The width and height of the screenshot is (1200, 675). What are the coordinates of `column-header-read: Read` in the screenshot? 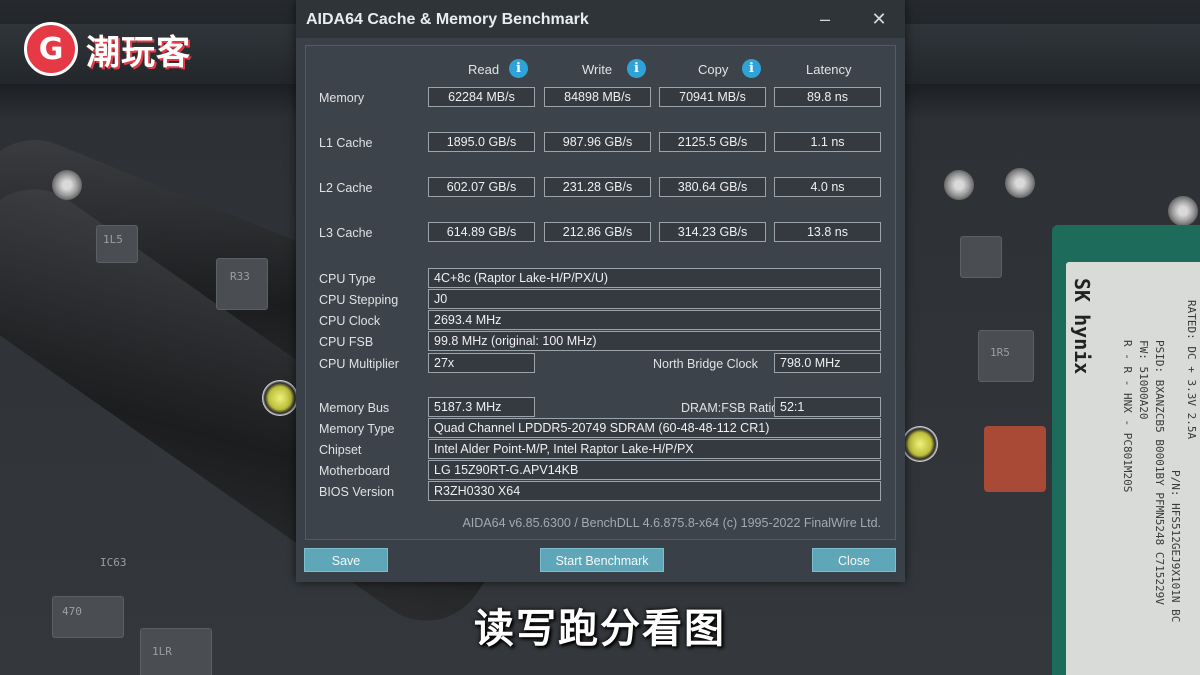 It's located at (484, 69).